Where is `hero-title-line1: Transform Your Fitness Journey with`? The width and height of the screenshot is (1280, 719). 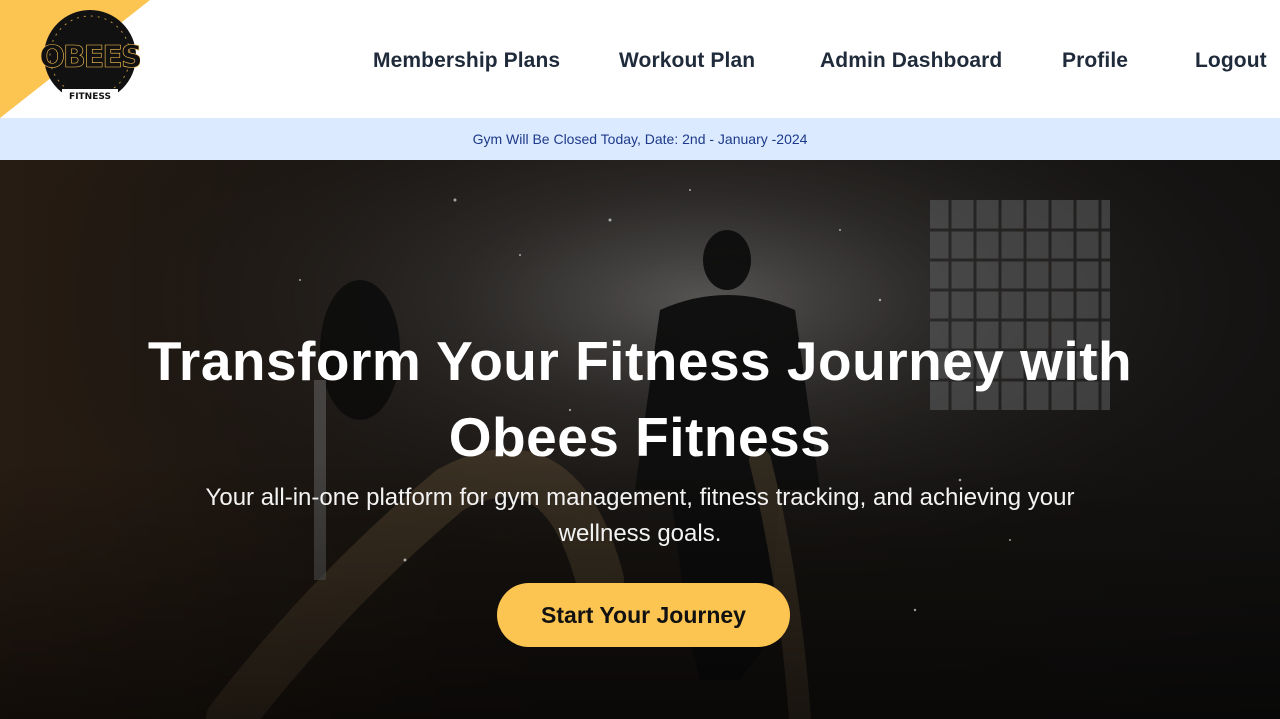 hero-title-line1: Transform Your Fitness Journey with is located at coordinates (640, 361).